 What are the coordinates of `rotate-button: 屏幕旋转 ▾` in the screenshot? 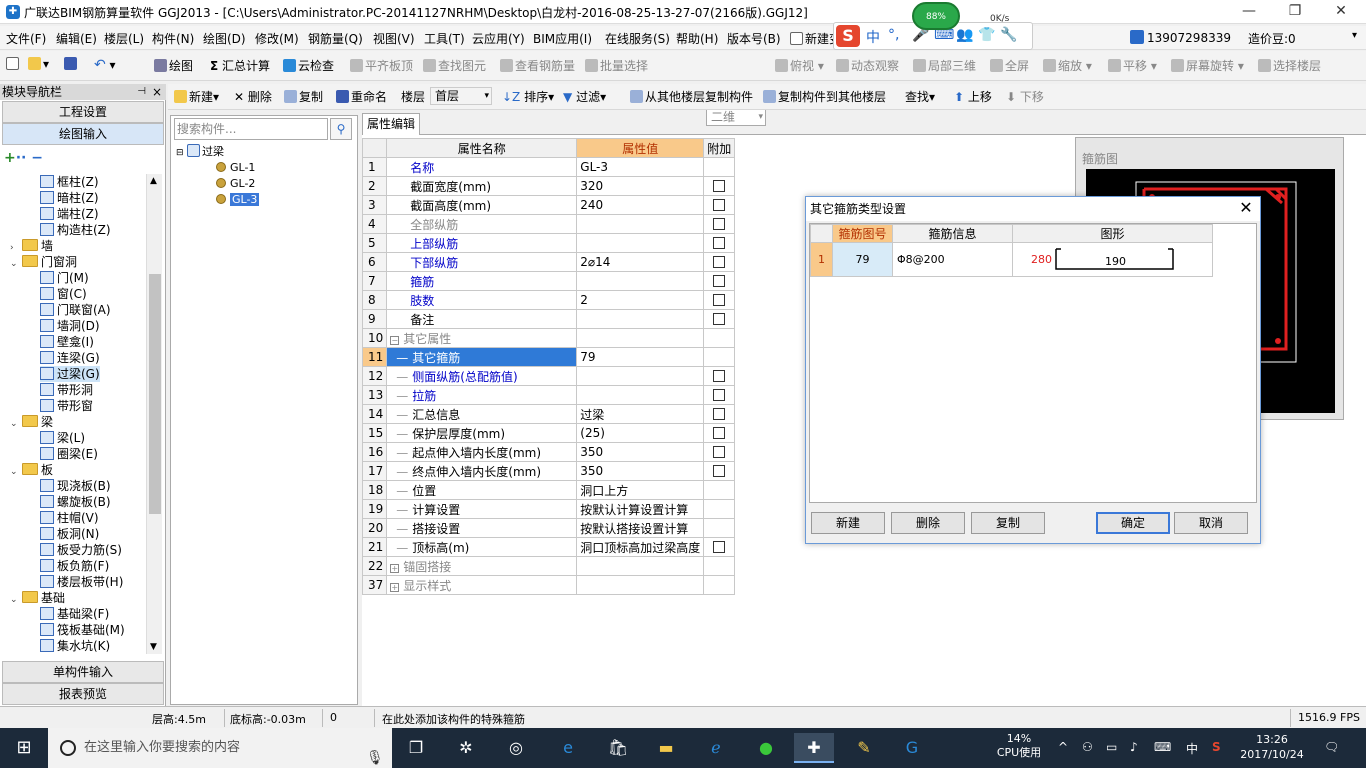 It's located at (1207, 65).